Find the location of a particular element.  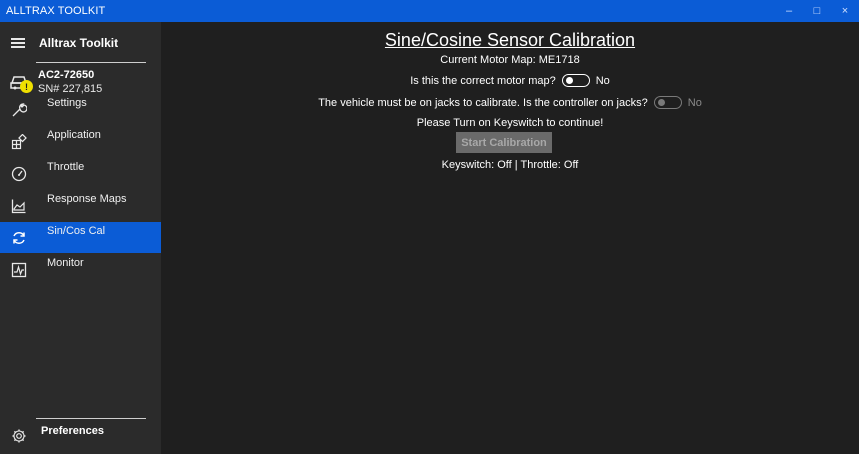

sidebar-item-label: Application is located at coordinates (74, 135).